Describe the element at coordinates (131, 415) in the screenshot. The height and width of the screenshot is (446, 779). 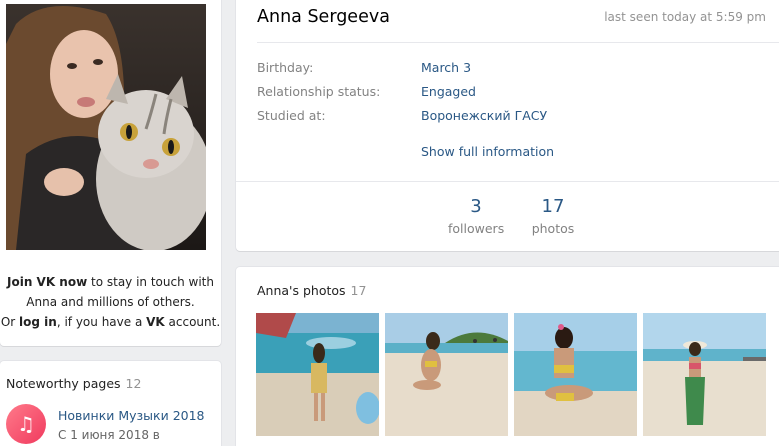
I see `page-name: Новинки Музыки 2018` at that location.